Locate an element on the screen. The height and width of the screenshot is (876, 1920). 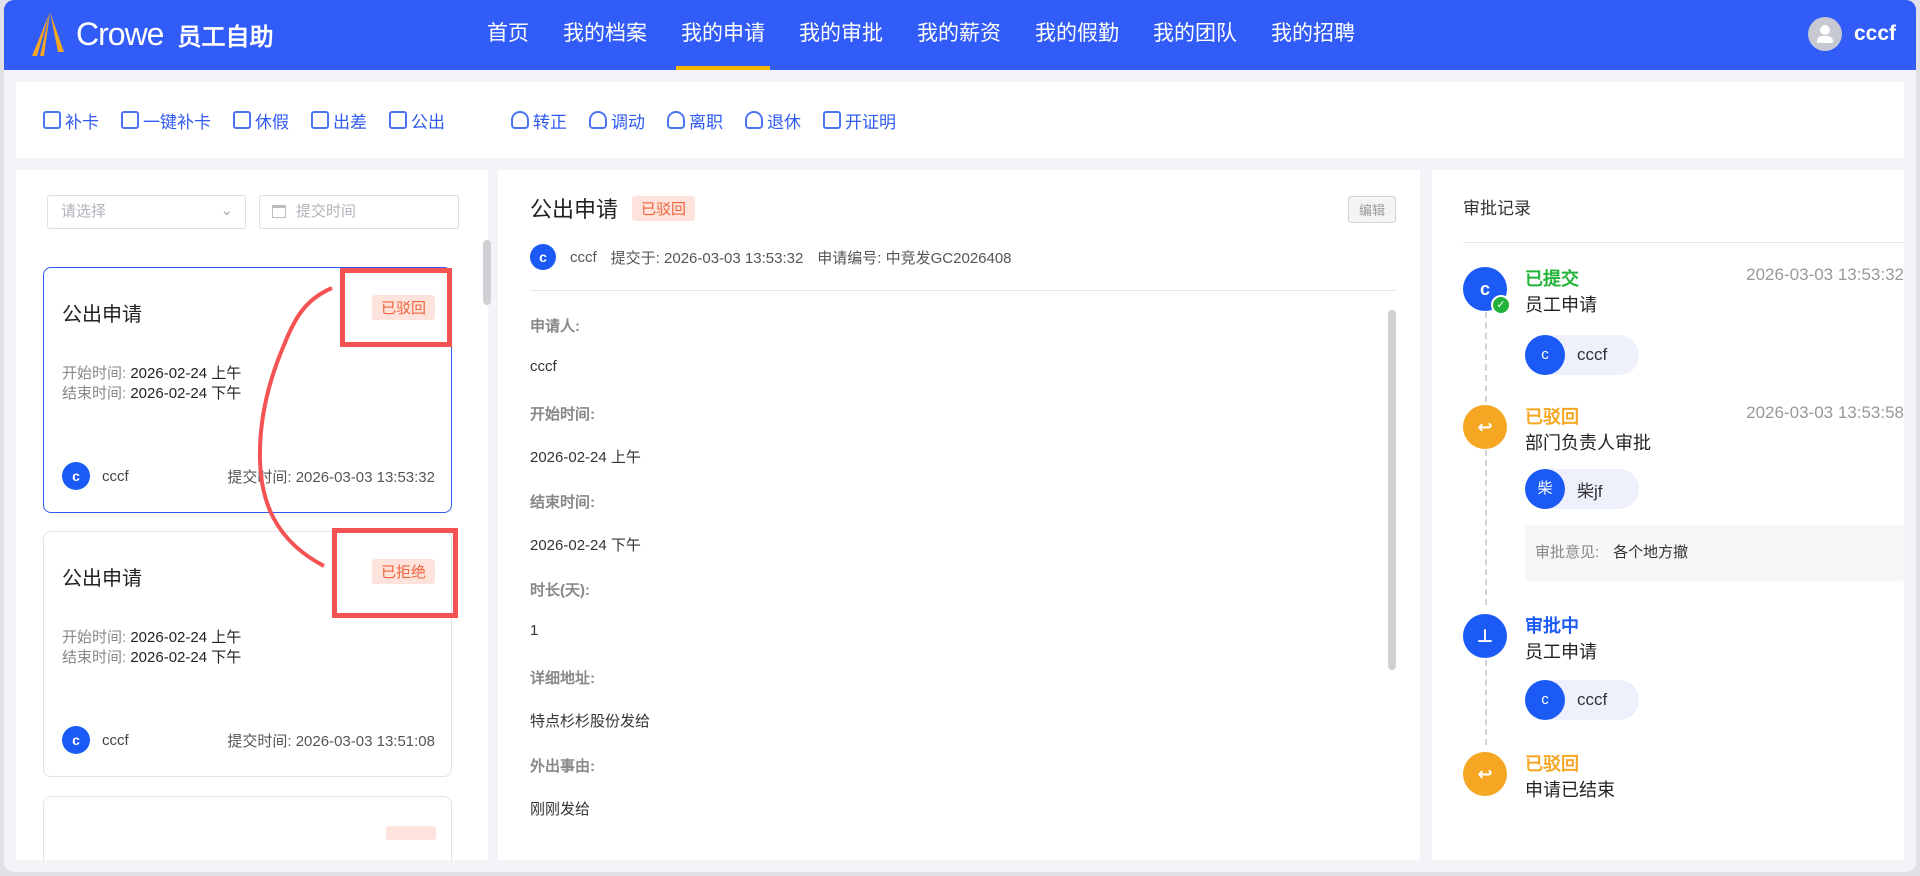
annotation-curve is located at coordinates (295, 427).